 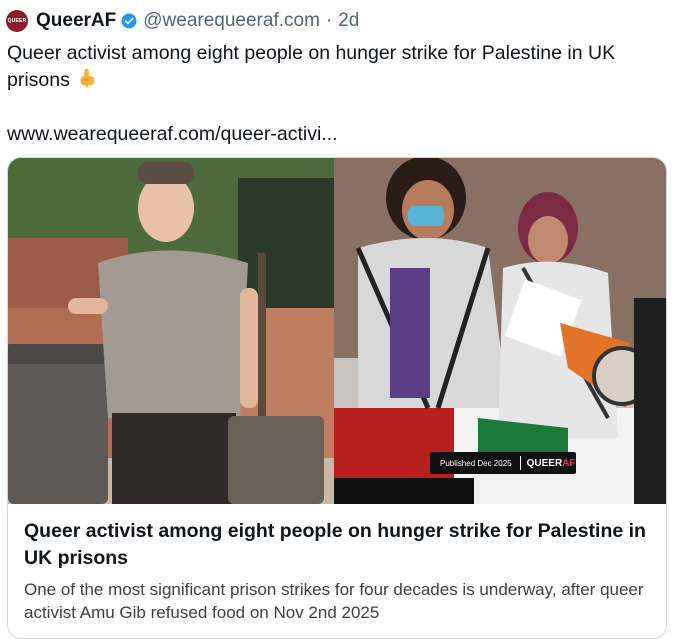 I want to click on post-timestamp: 2d, so click(x=348, y=21).